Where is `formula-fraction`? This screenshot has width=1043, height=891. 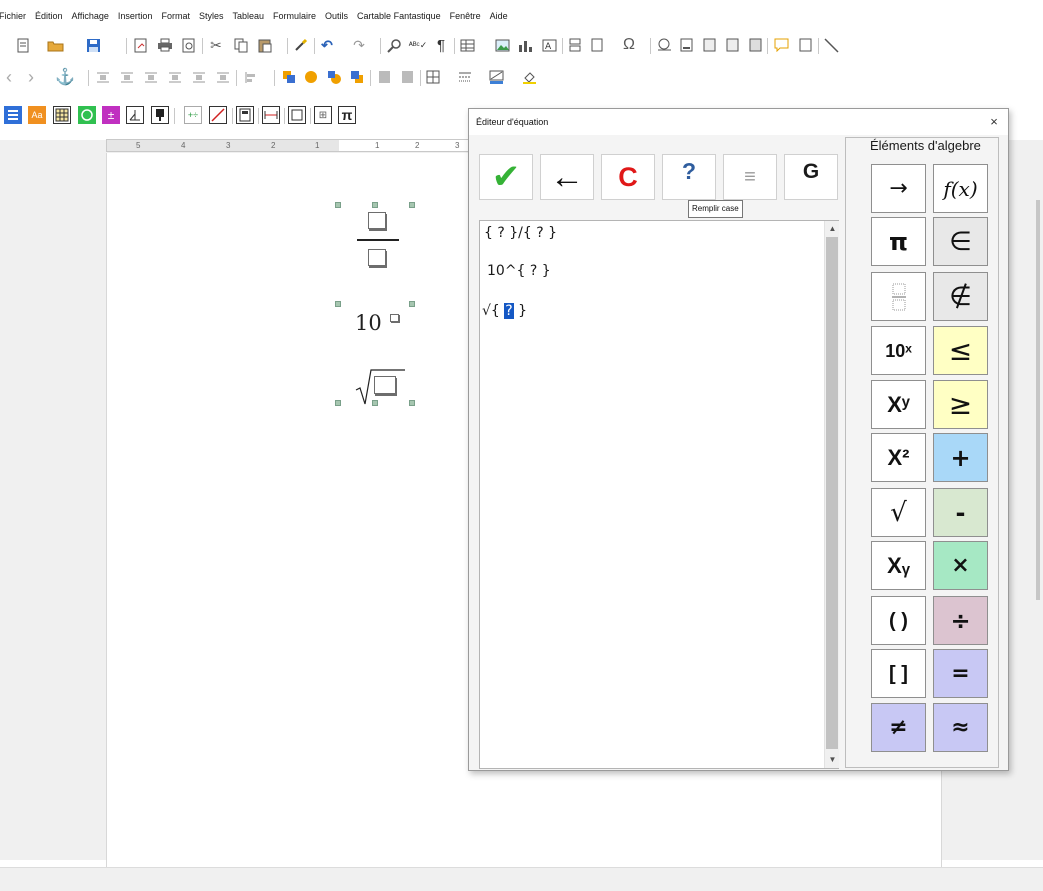 formula-fraction is located at coordinates (375, 236).